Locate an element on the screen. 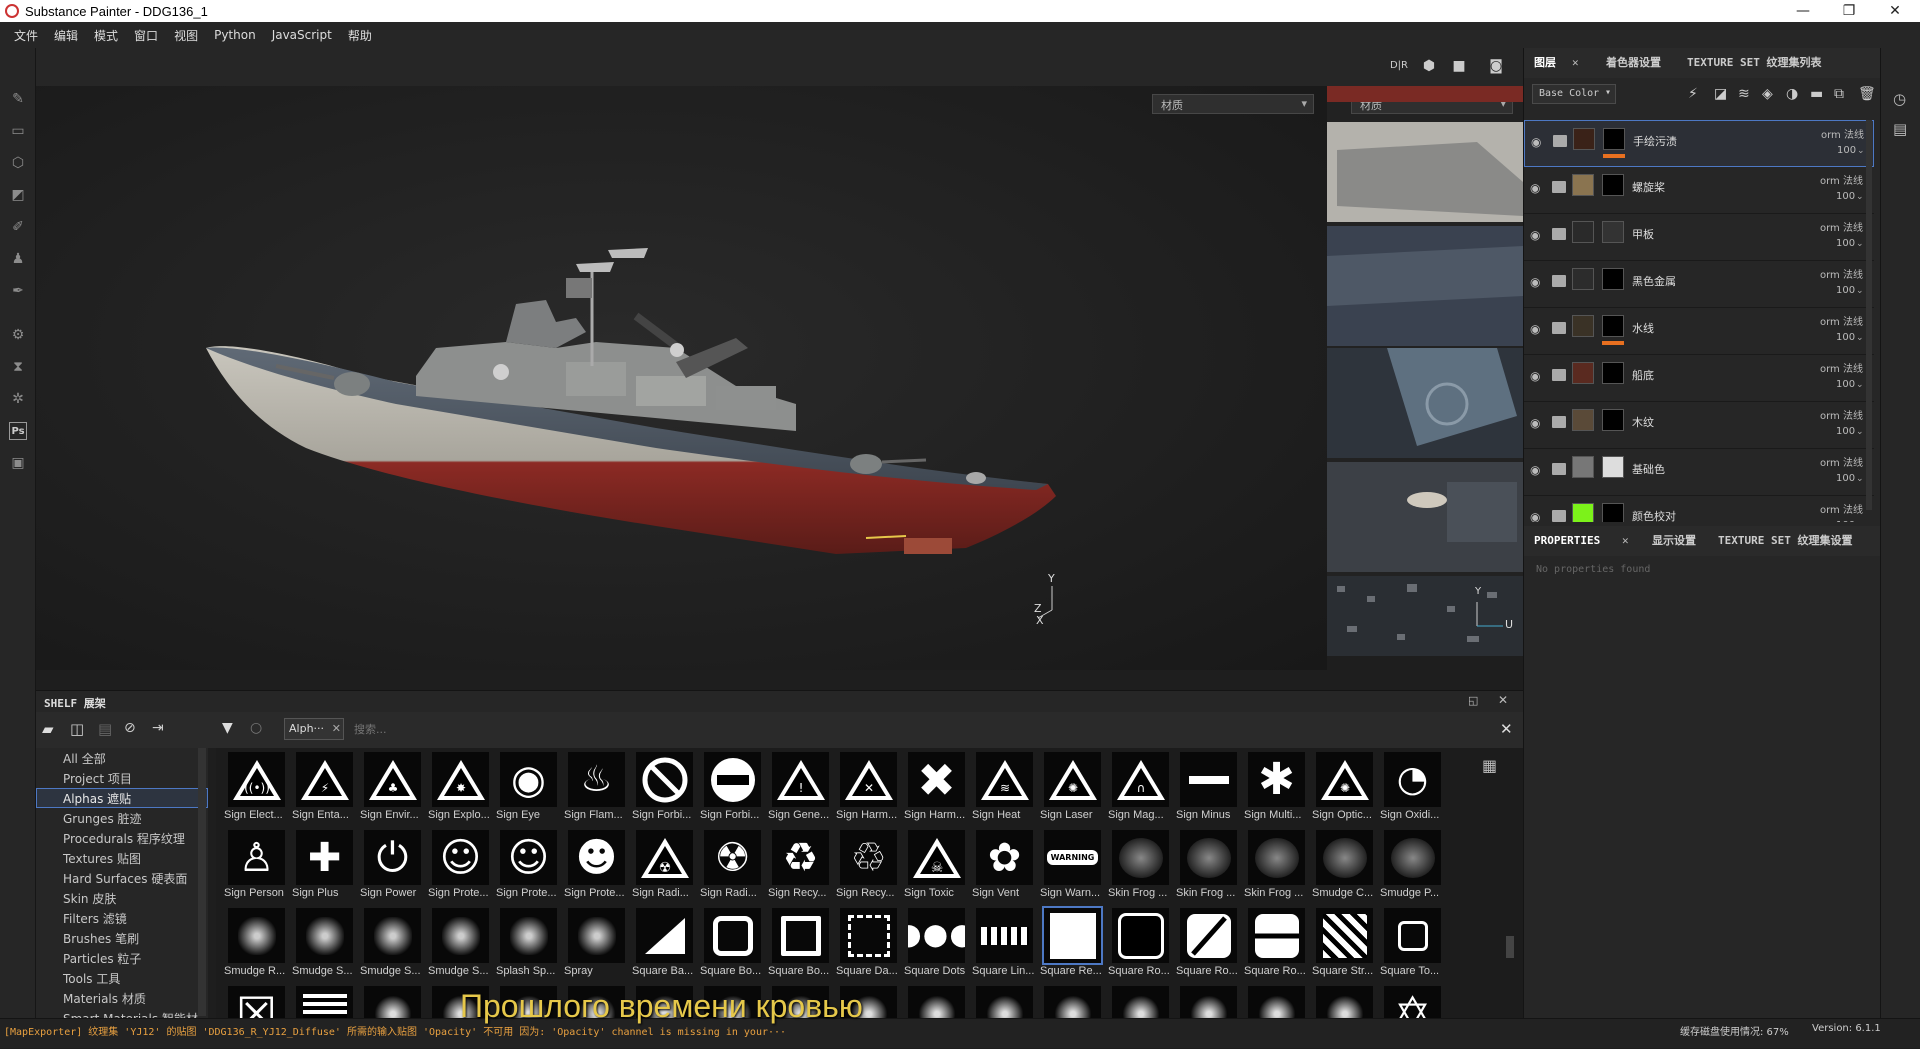 This screenshot has height=1049, width=1920. export-icon: ▣ is located at coordinates (18, 463).